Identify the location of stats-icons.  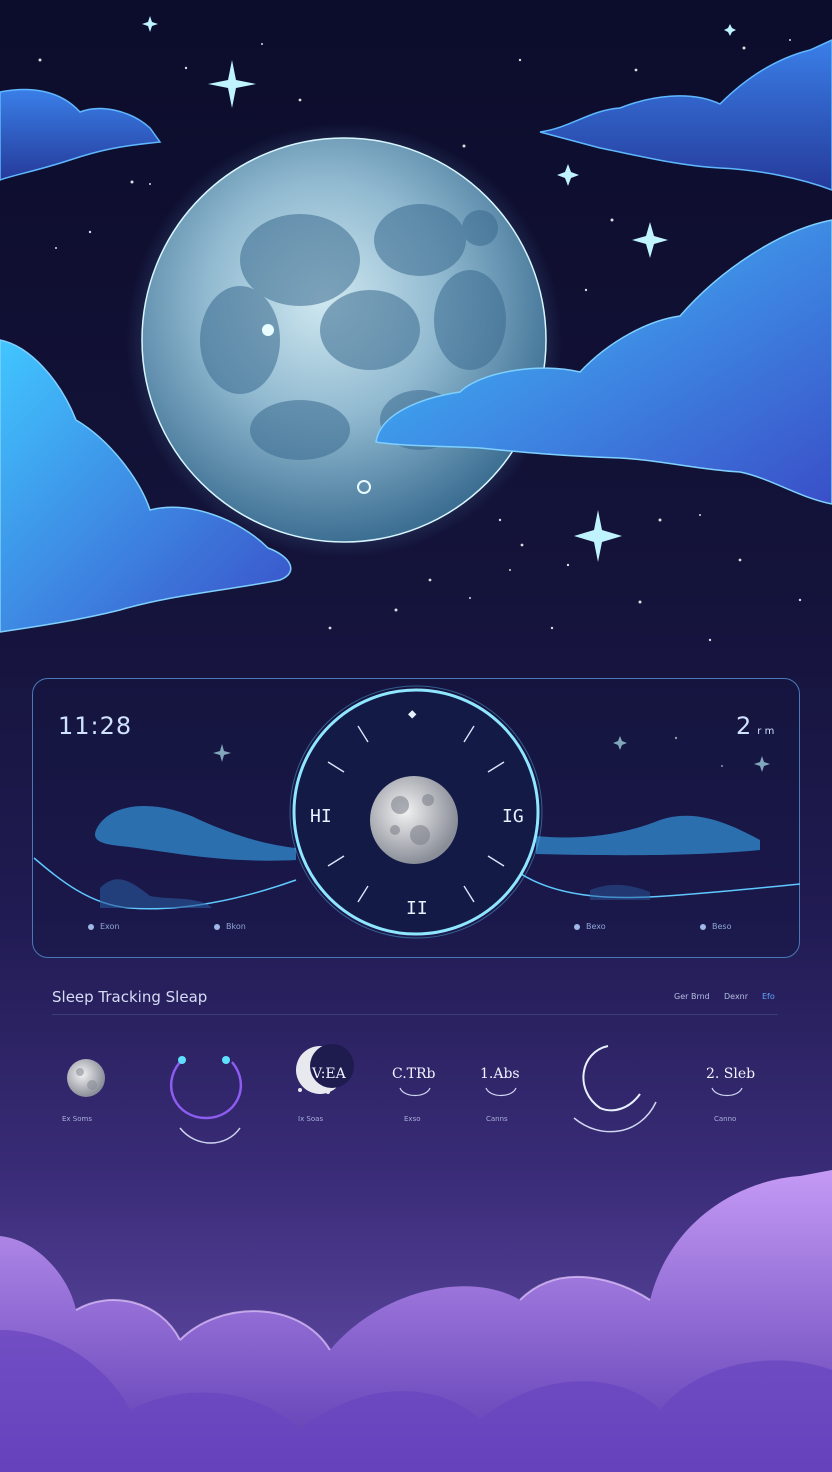
(405, 1094).